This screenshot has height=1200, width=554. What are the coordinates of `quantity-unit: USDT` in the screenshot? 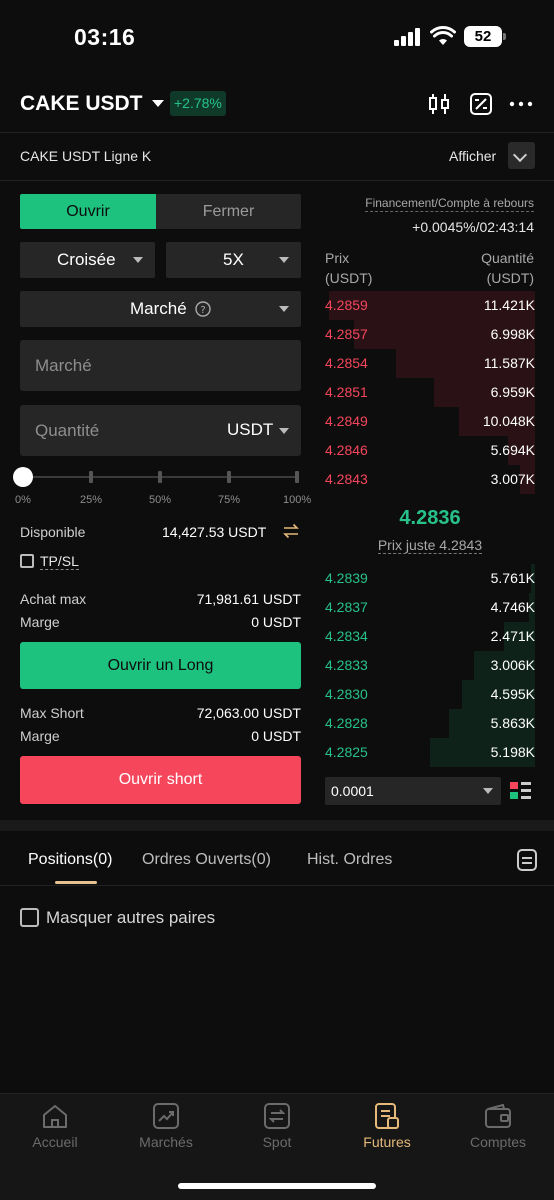 It's located at (250, 430).